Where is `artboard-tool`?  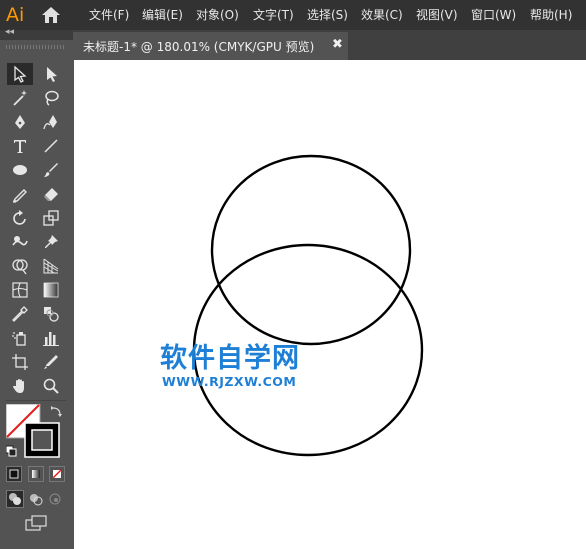 artboard-tool is located at coordinates (20, 362).